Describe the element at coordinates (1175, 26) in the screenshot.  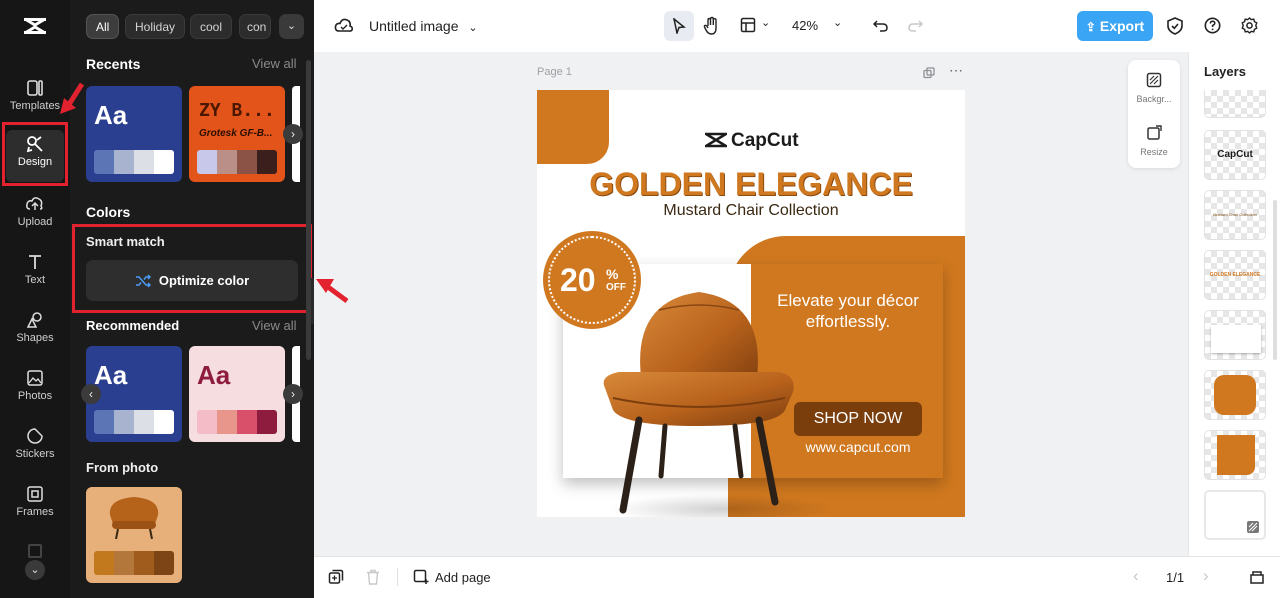
I see `shield-icon` at that location.